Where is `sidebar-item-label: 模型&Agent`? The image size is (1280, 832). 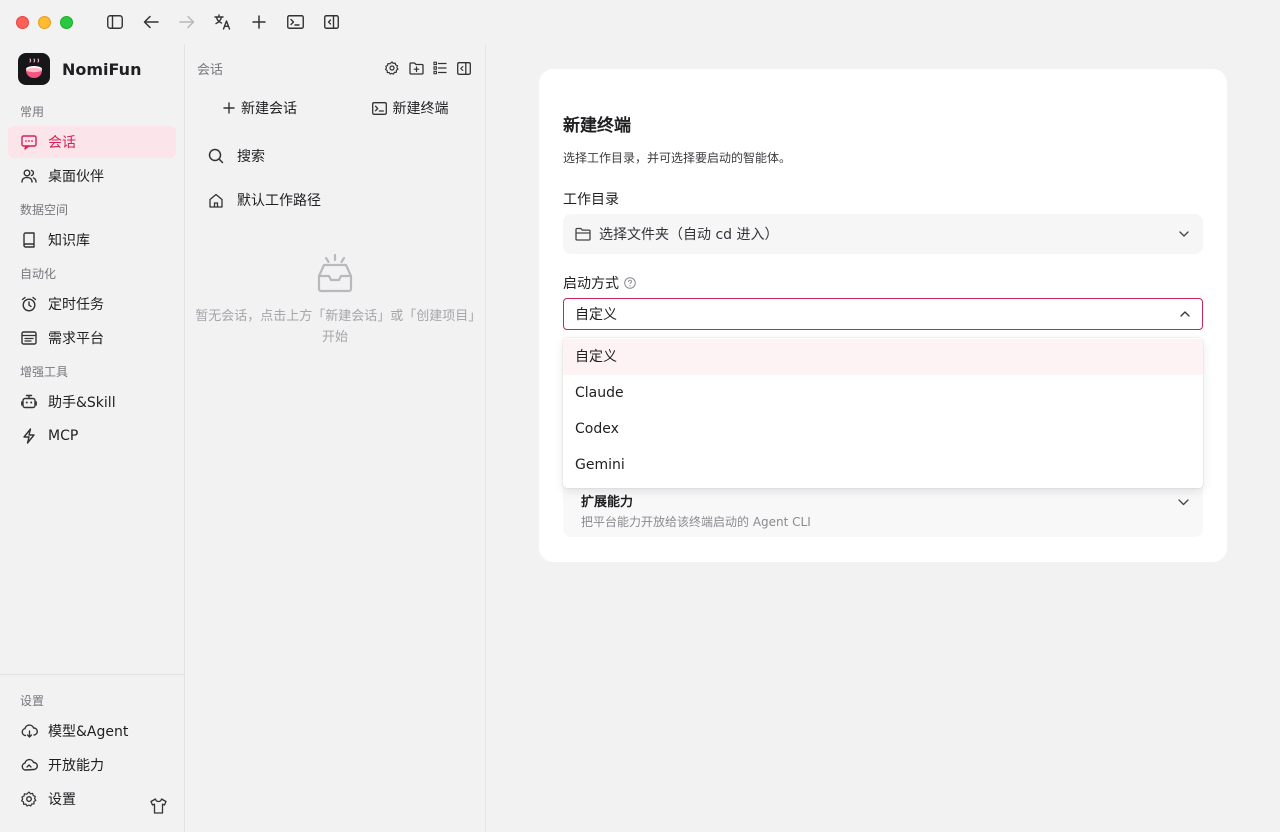
sidebar-item-label: 模型&Agent is located at coordinates (88, 732).